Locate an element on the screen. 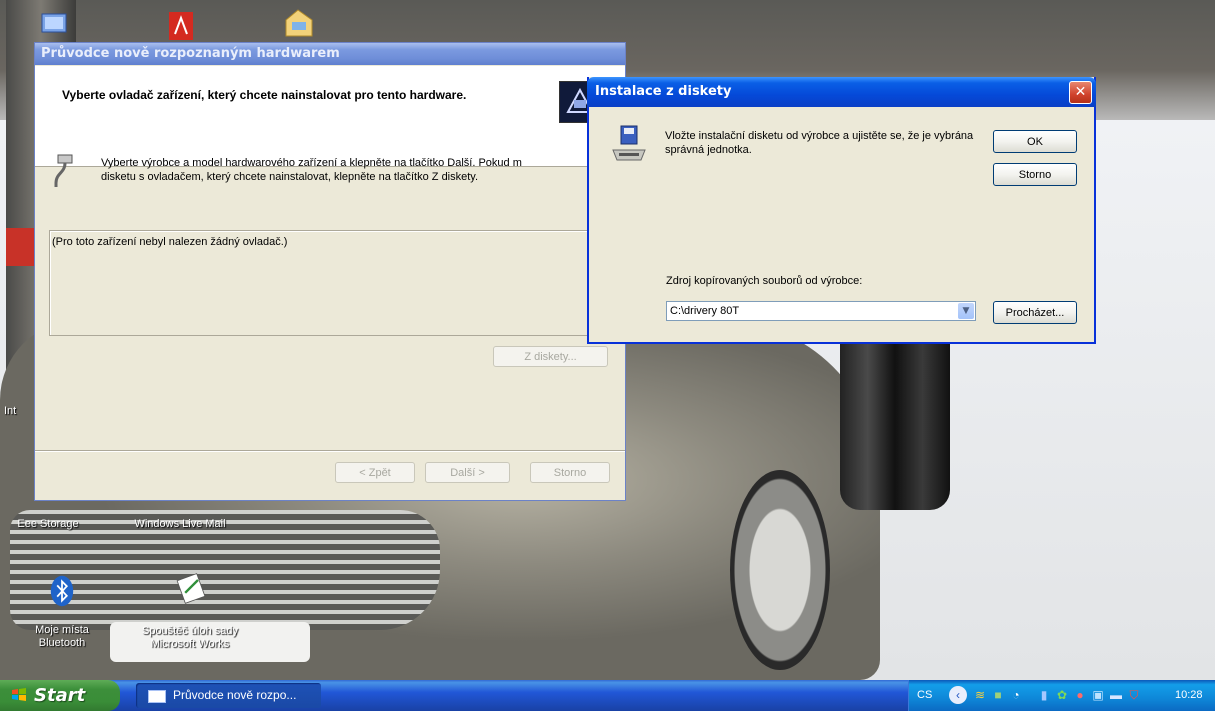 This screenshot has width=1215, height=711. close-icon: ✕ is located at coordinates (1080, 92).